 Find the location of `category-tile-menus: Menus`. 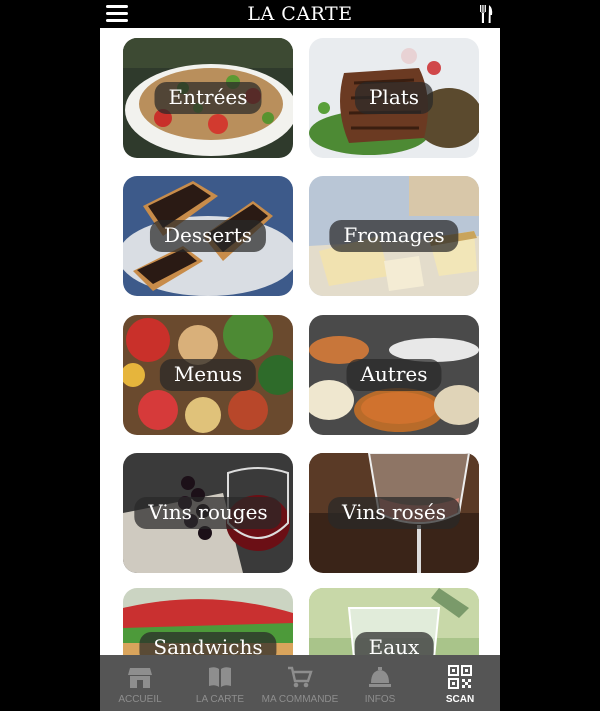

category-tile-menus: Menus is located at coordinates (208, 375).